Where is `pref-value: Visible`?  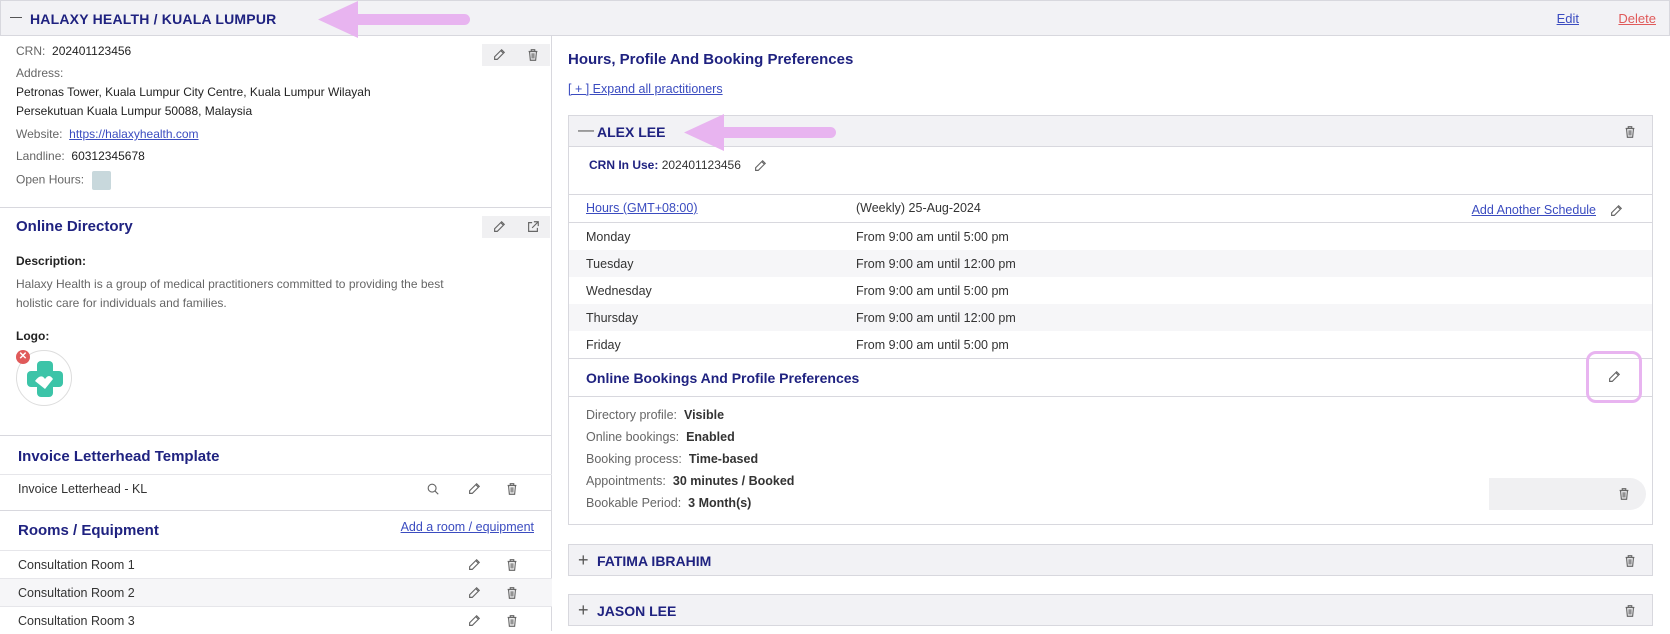 pref-value: Visible is located at coordinates (704, 415).